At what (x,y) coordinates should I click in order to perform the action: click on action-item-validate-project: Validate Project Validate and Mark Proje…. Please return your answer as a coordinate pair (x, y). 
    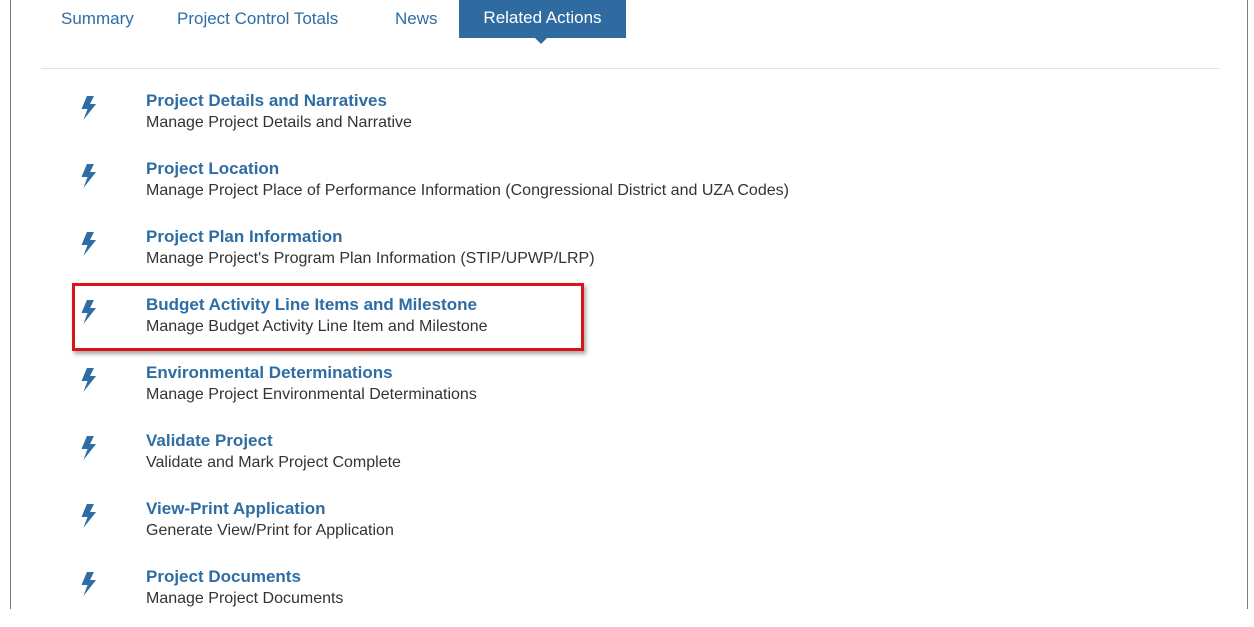
    Looking at the image, I should click on (500, 461).